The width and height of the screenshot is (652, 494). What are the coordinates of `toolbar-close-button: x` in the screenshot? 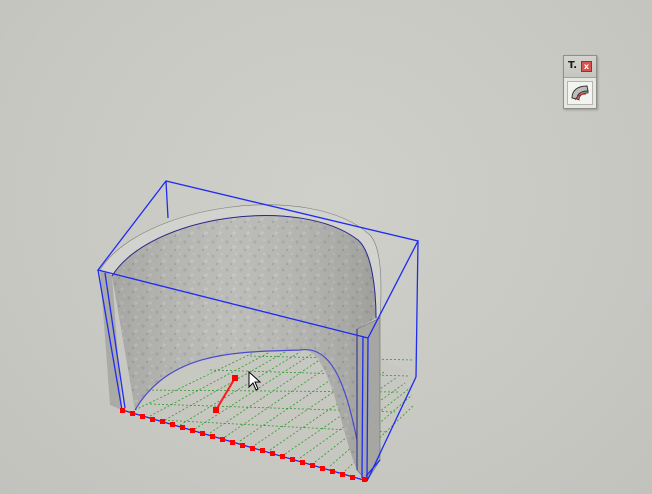 It's located at (586, 66).